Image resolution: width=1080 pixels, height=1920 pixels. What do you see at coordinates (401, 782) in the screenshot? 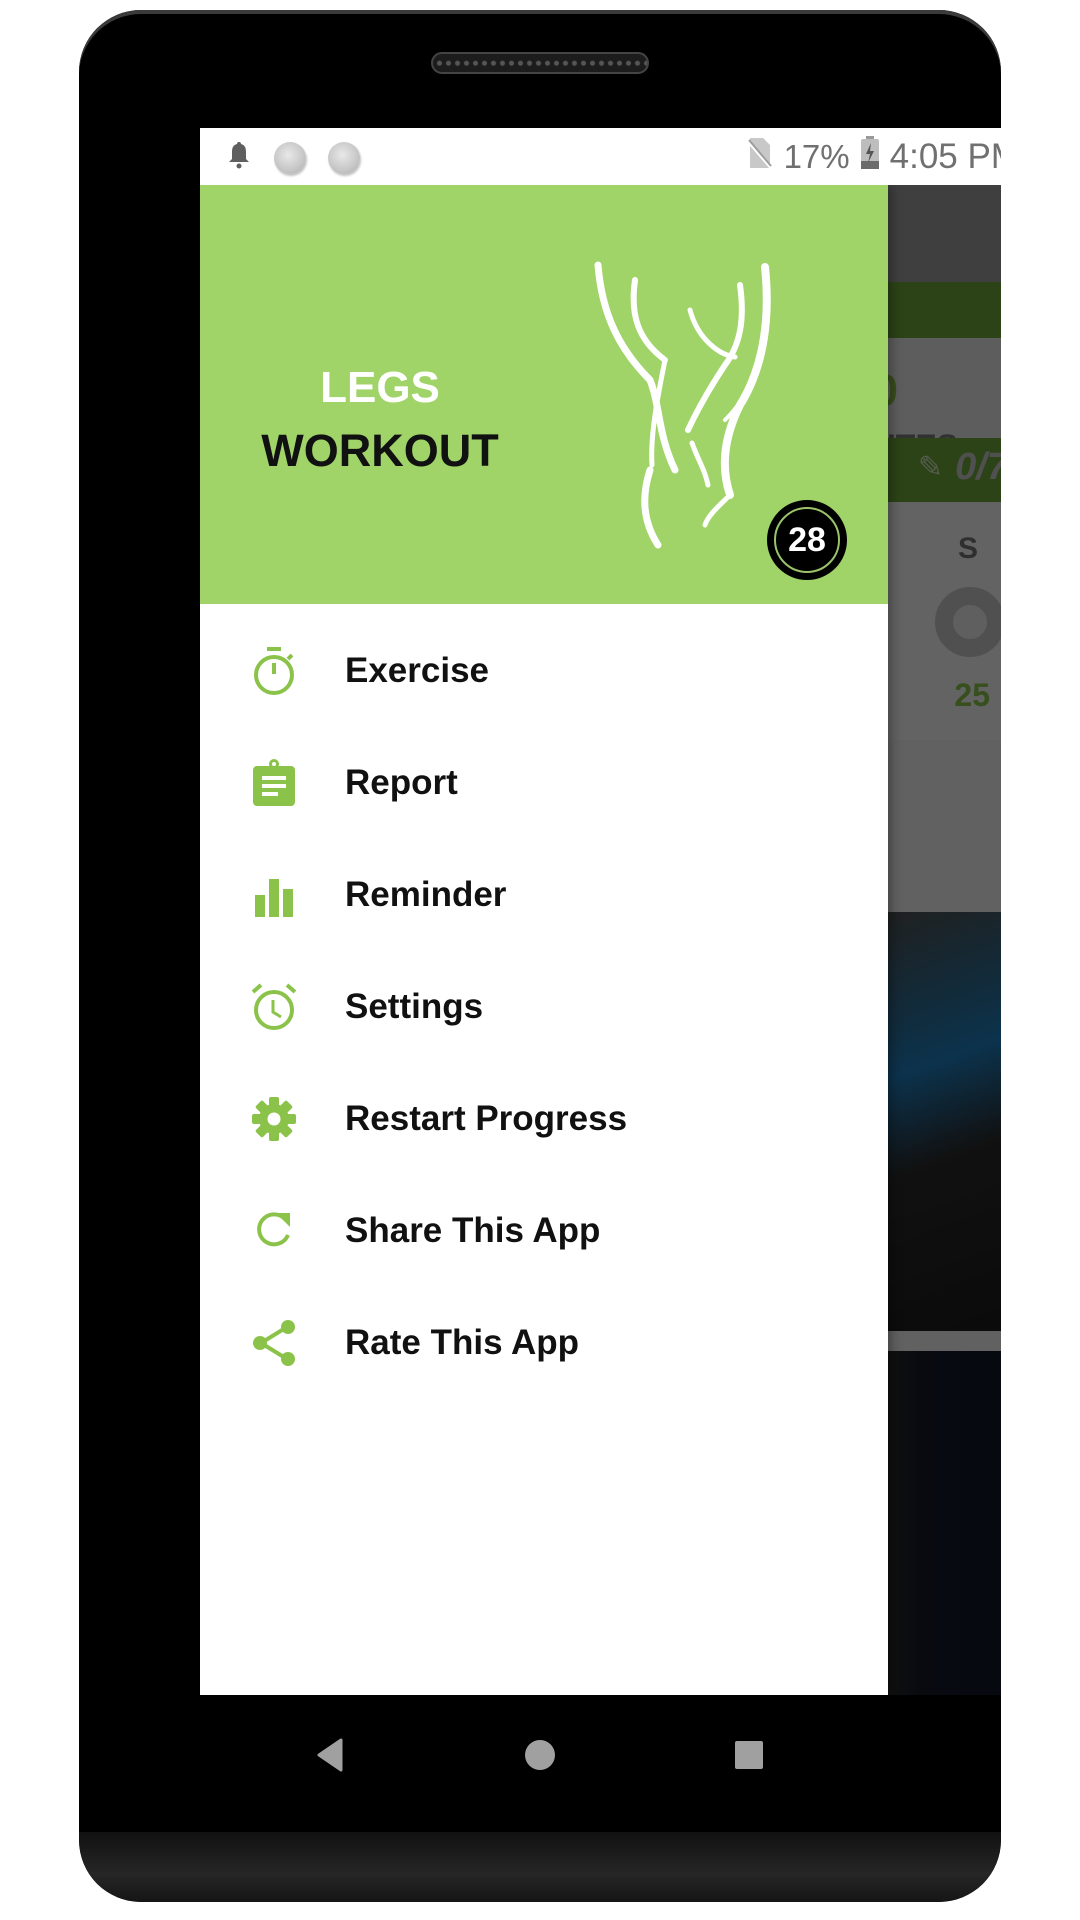
I see `menu-label: Report` at bounding box center [401, 782].